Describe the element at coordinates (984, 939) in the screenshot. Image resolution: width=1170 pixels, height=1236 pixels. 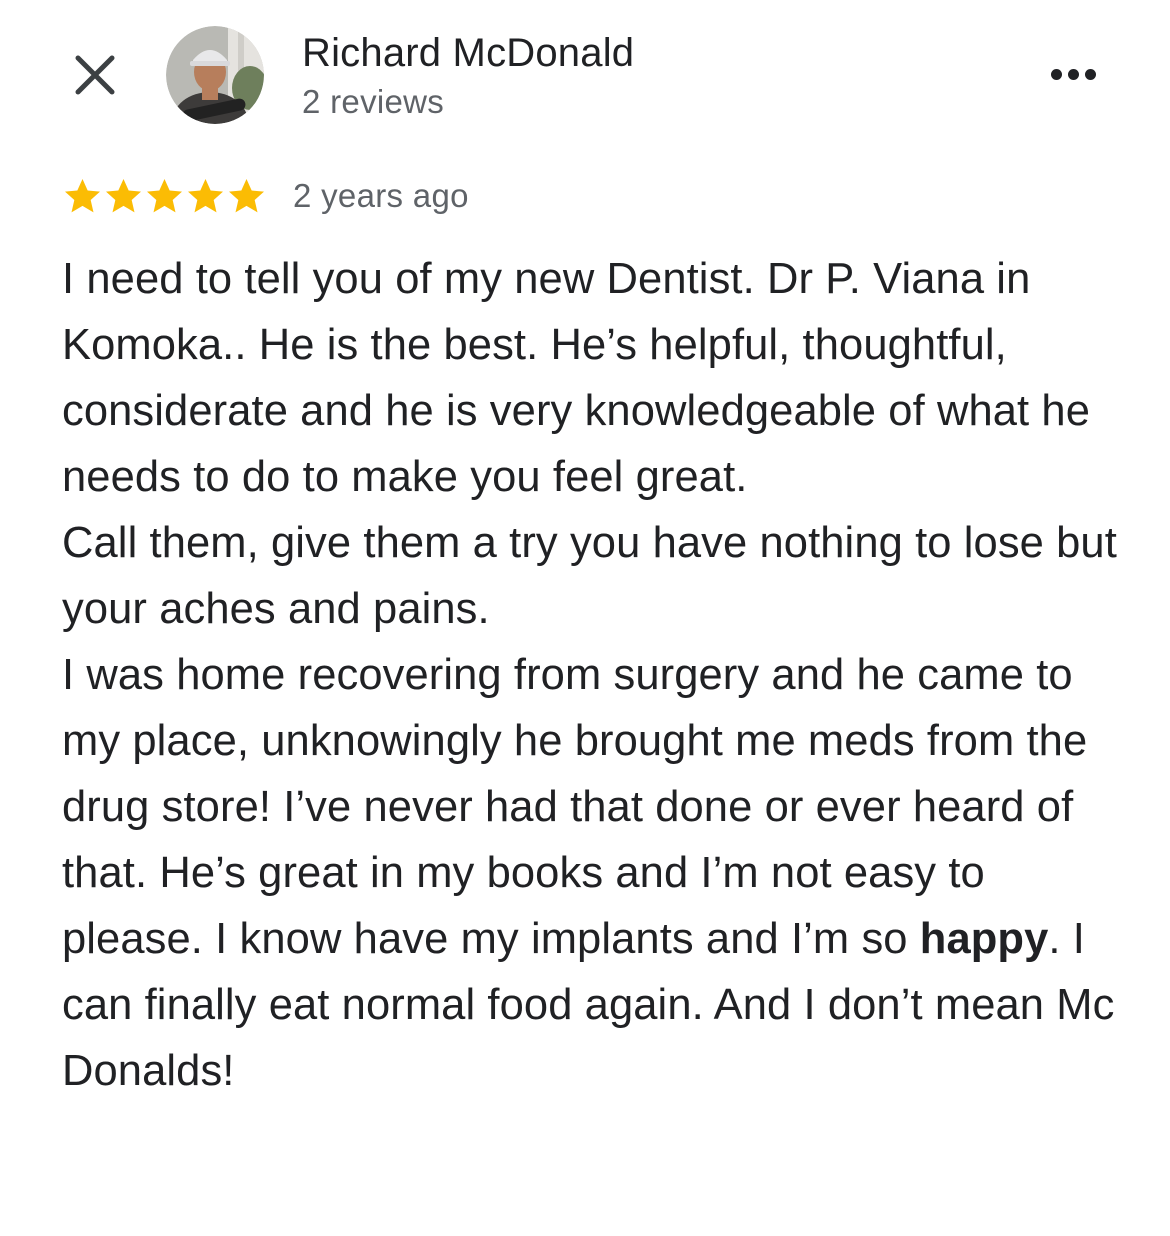
I see `review-bold-word: happy` at that location.